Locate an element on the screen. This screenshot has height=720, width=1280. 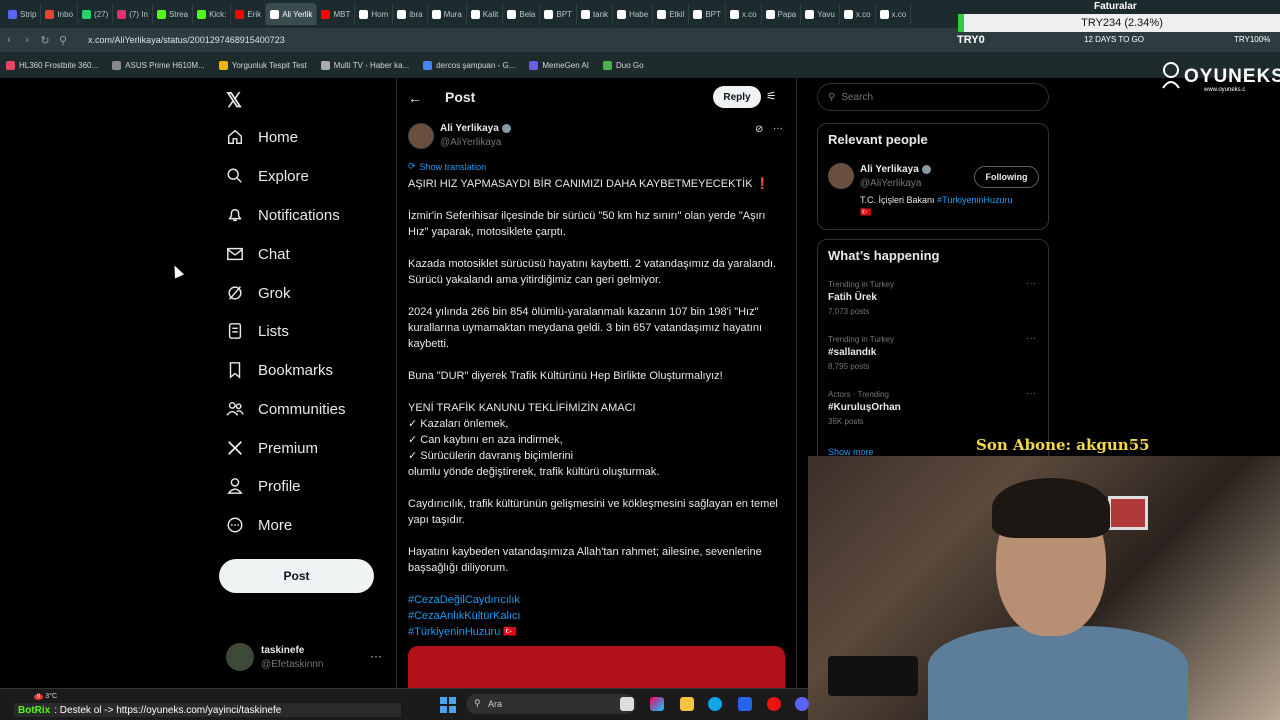
person-name: Ali Yerlikaya is located at coordinates (895, 169).